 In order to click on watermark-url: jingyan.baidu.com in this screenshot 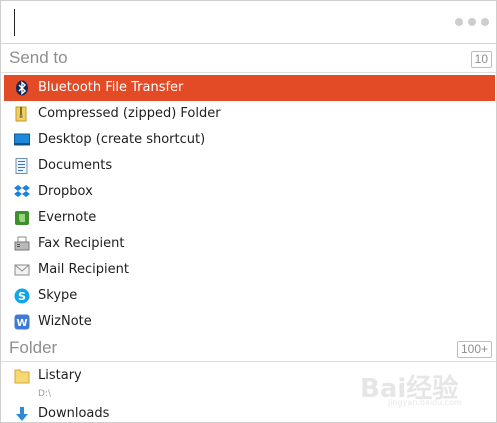, I will do `click(425, 402)`.